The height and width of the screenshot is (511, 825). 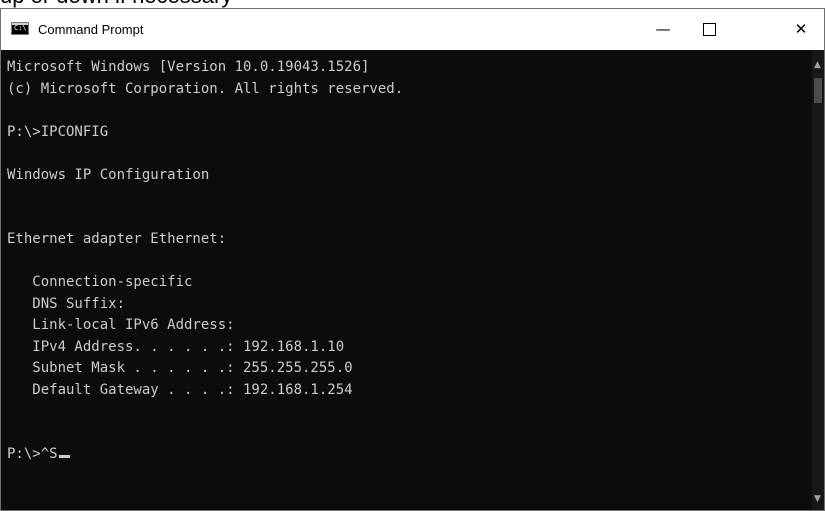 What do you see at coordinates (817, 499) in the screenshot?
I see `scroll-down-arrow-icon: ▼` at bounding box center [817, 499].